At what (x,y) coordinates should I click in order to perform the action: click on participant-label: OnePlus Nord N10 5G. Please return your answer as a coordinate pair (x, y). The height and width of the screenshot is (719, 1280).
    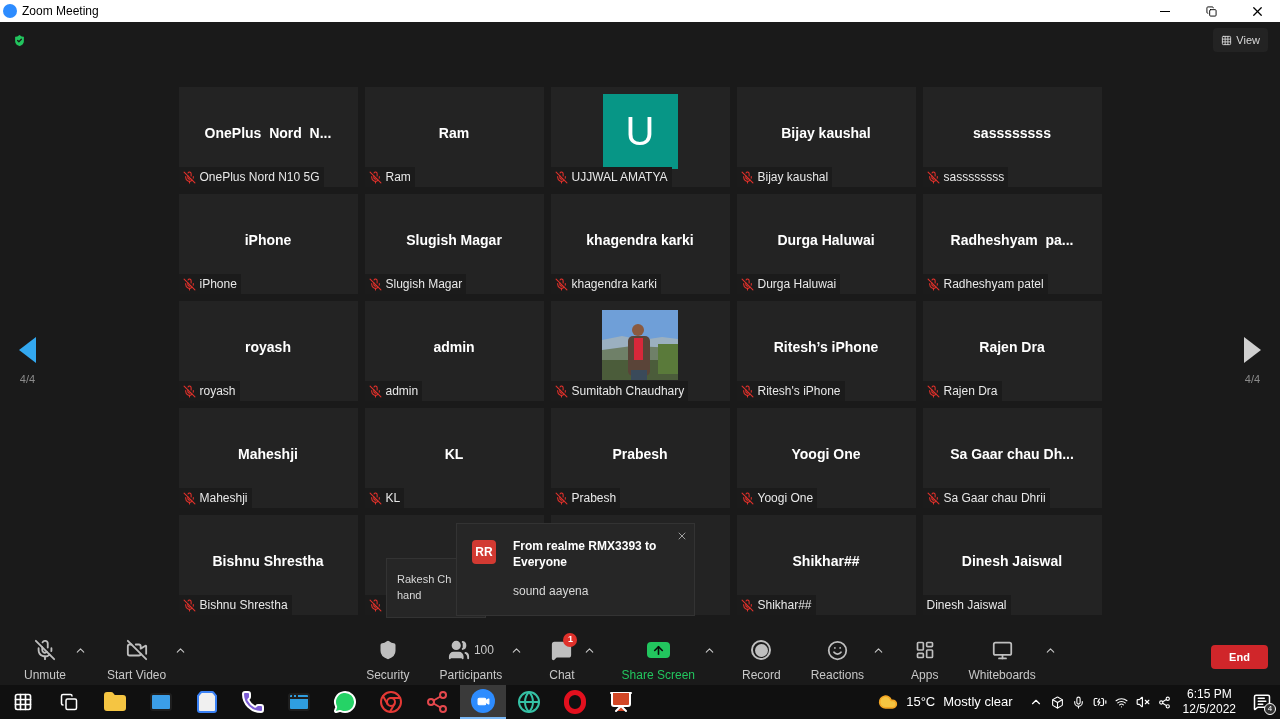
    Looking at the image, I should click on (259, 177).